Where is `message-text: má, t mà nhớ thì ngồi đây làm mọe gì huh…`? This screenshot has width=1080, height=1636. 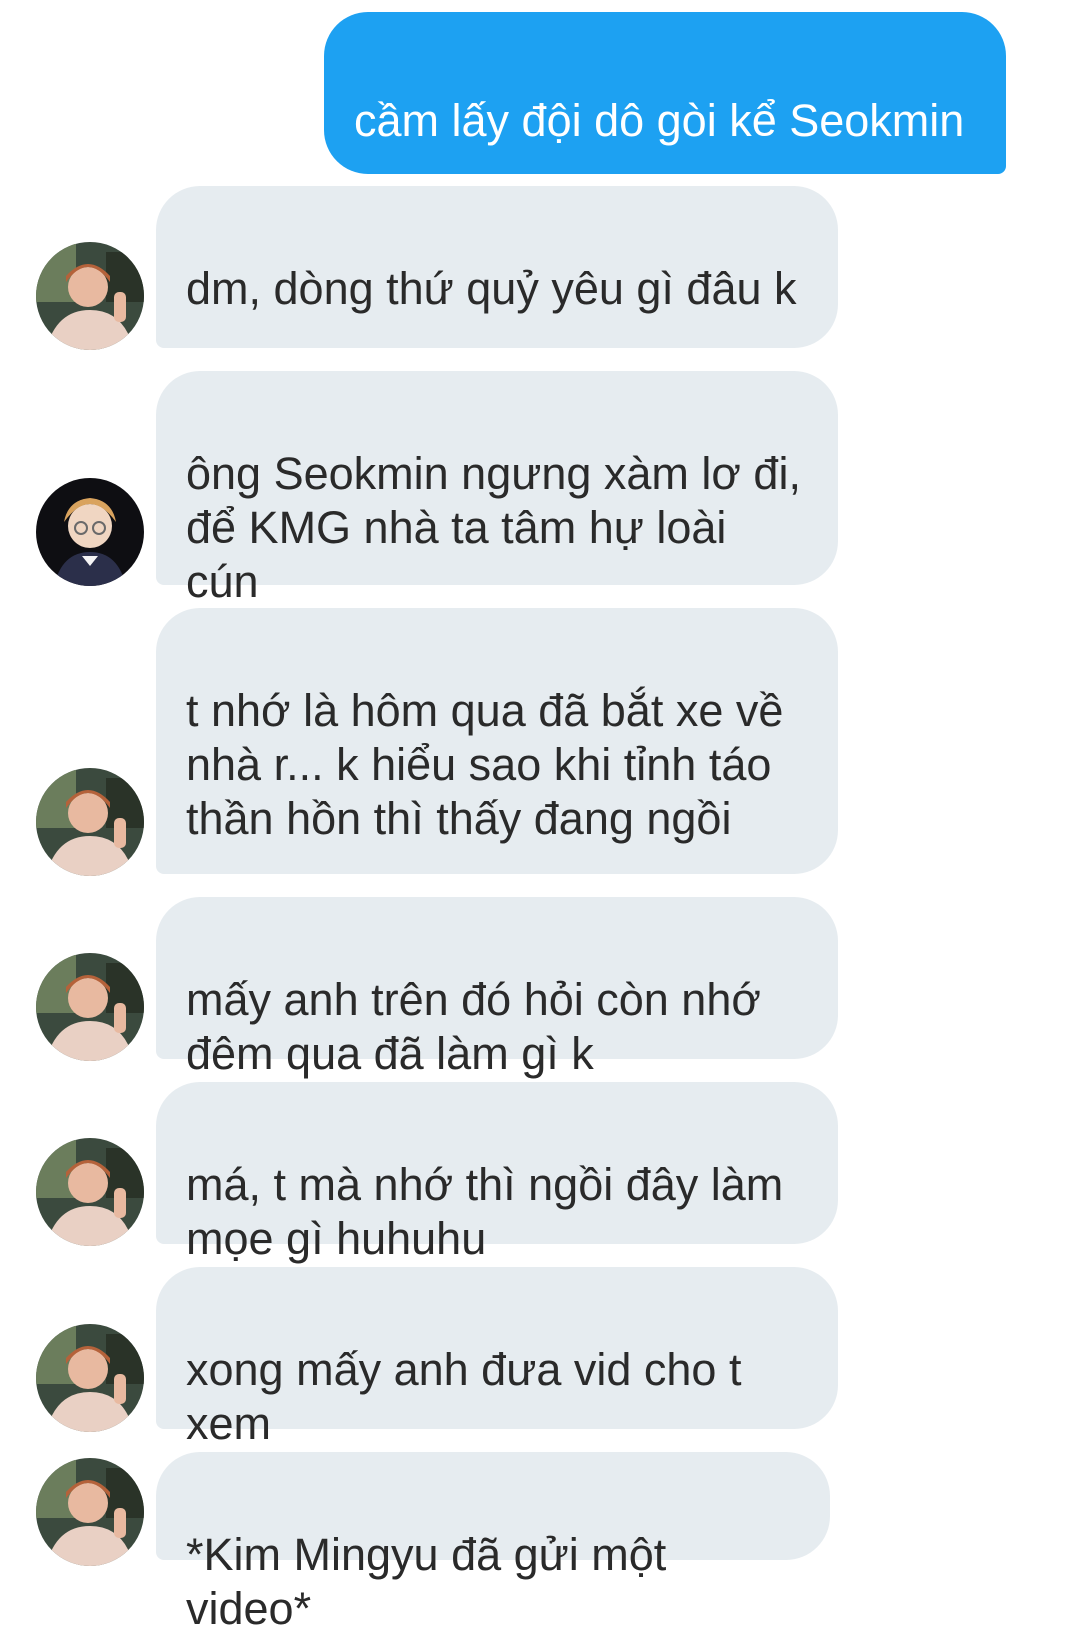 message-text: má, t mà nhớ thì ngồi đây làm mọe gì huh… is located at coordinates (485, 1211).